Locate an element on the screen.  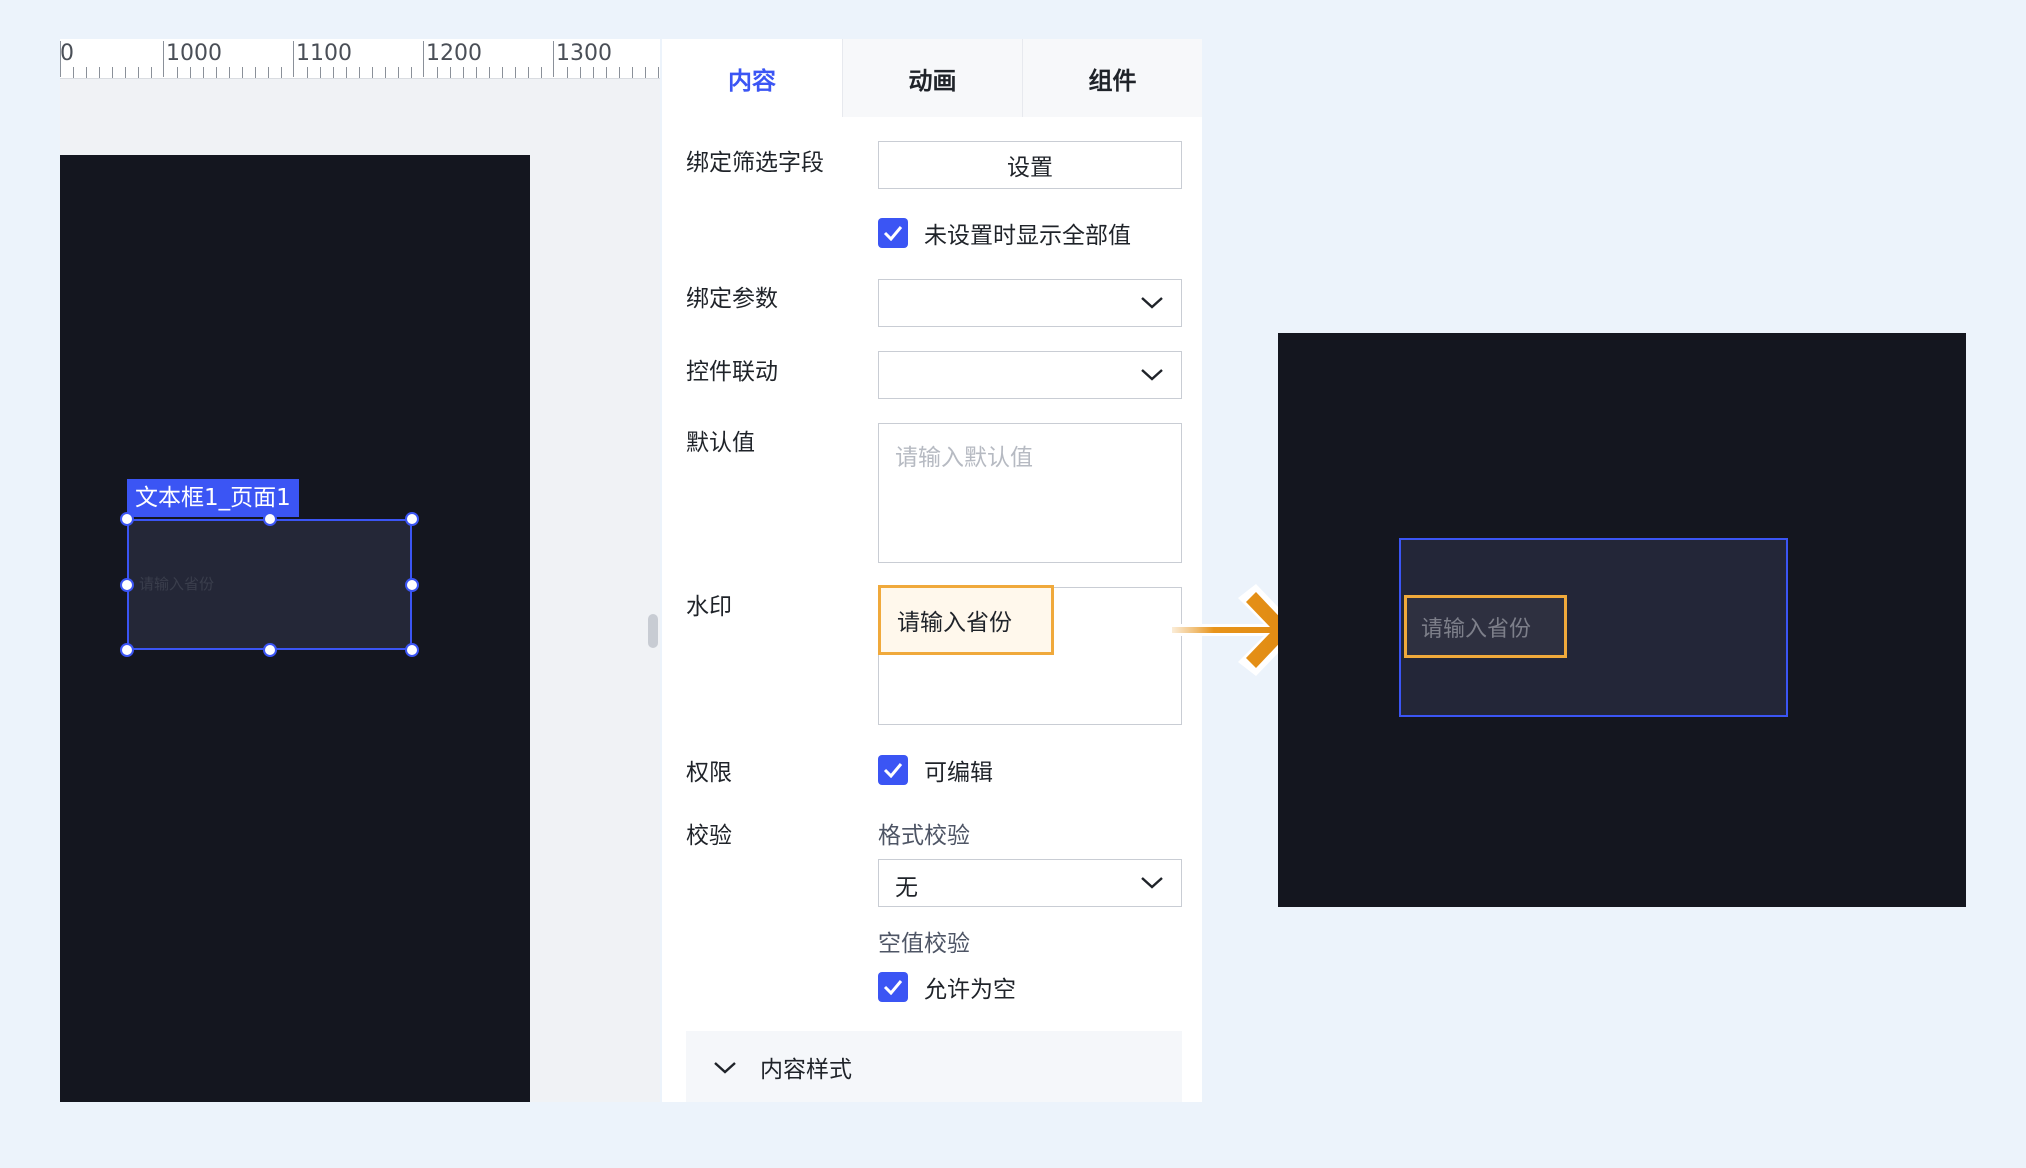
tab-content: 内容 is located at coordinates (752, 78).